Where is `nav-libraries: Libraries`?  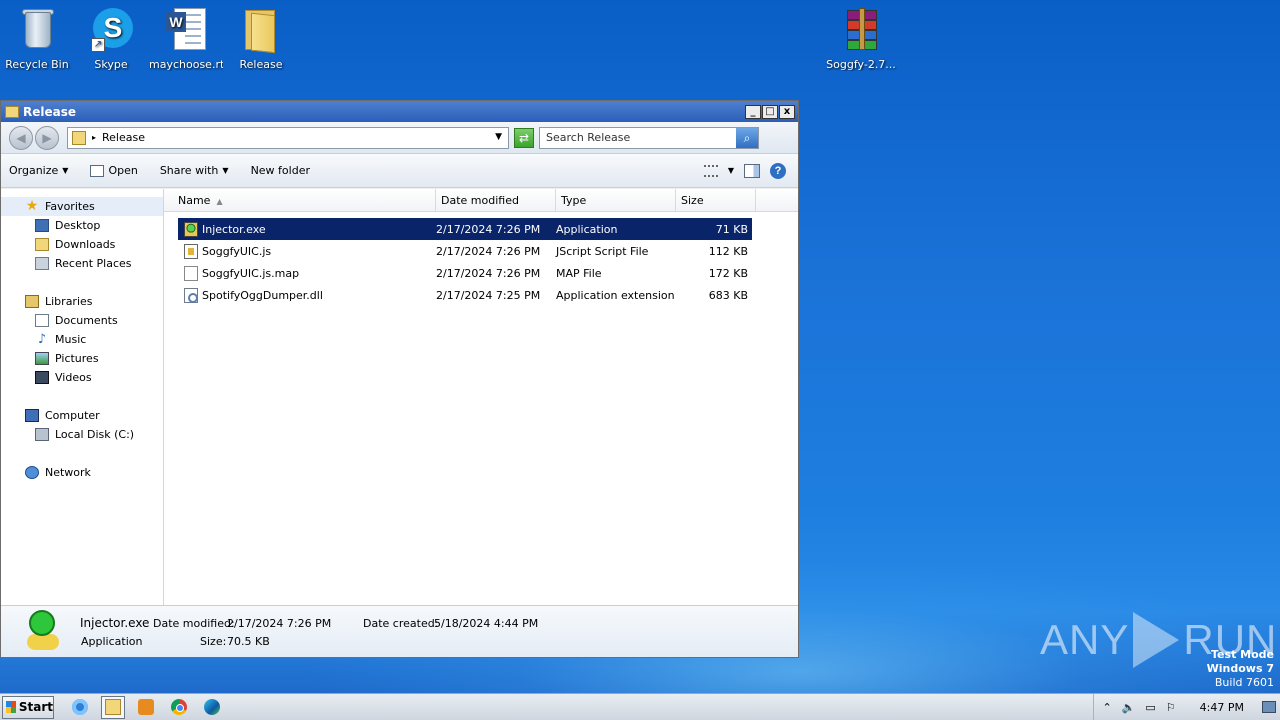 nav-libraries: Libraries is located at coordinates (82, 301).